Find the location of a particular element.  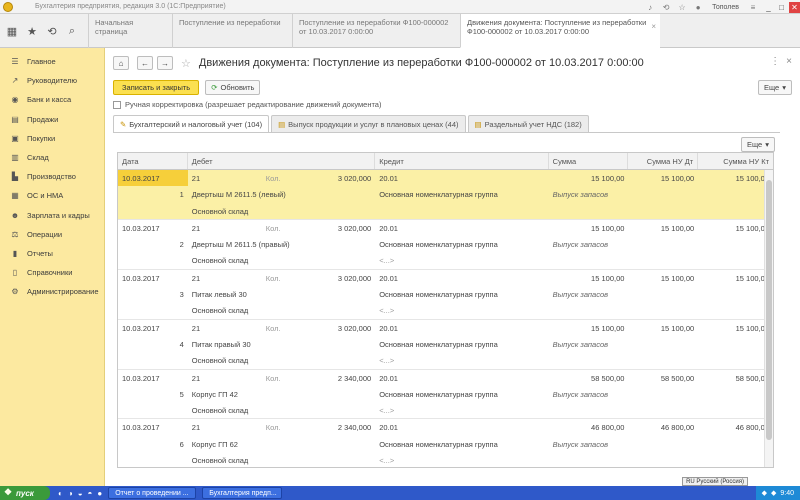

sidebar-item-bank: ◉ Банк и касса is located at coordinates (52, 99).